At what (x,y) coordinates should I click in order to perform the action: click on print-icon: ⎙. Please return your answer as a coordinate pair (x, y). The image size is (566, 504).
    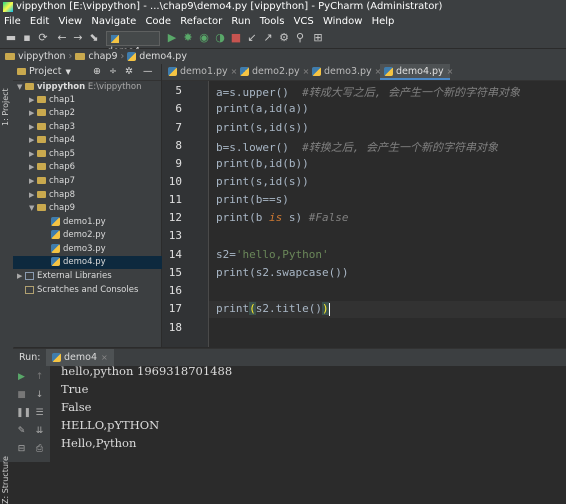
    Looking at the image, I should click on (39, 449).